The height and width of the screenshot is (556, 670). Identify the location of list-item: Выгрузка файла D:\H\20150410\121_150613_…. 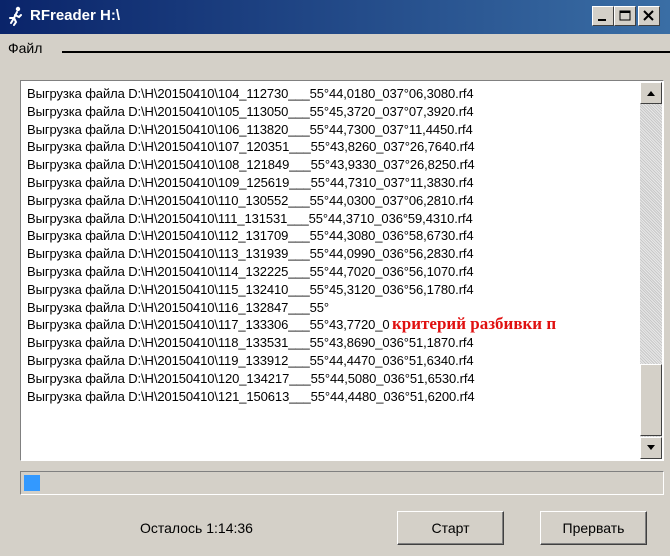
(332, 397).